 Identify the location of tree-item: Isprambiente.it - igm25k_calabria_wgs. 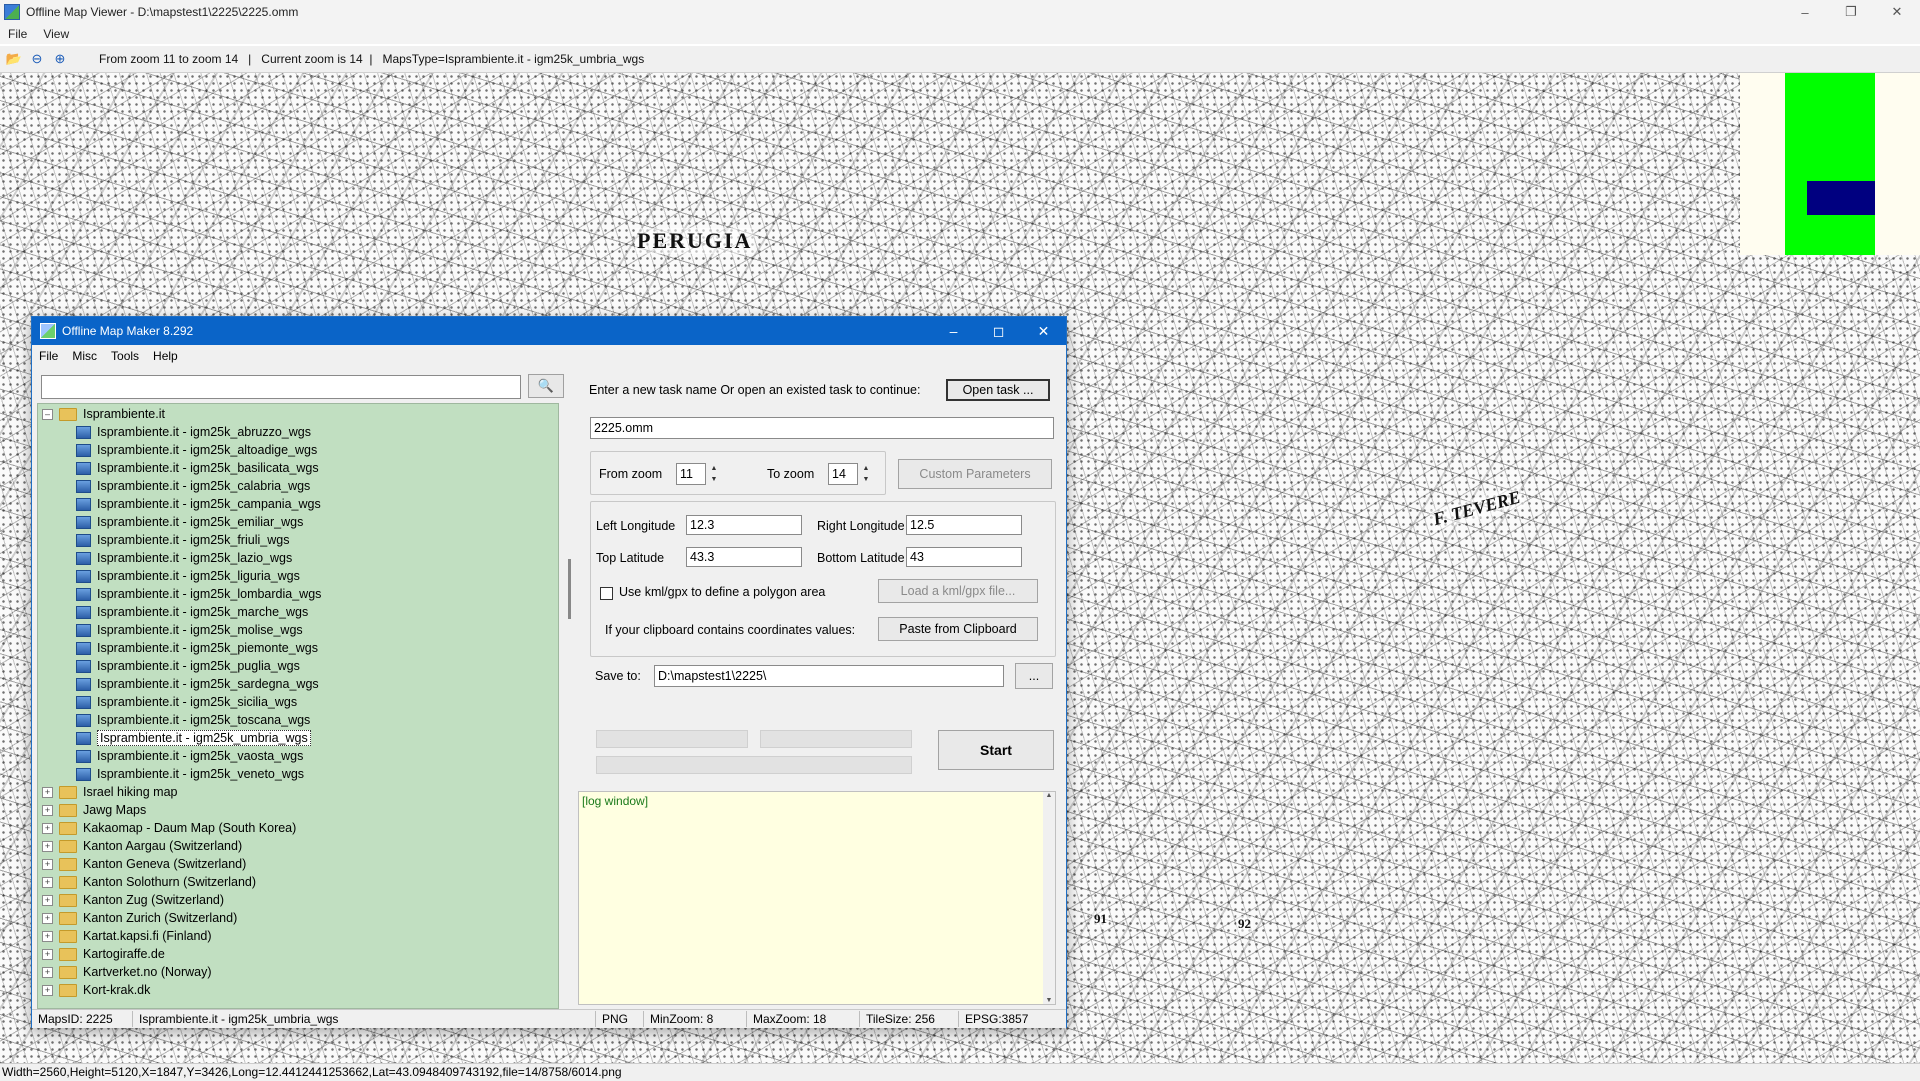
(193, 486).